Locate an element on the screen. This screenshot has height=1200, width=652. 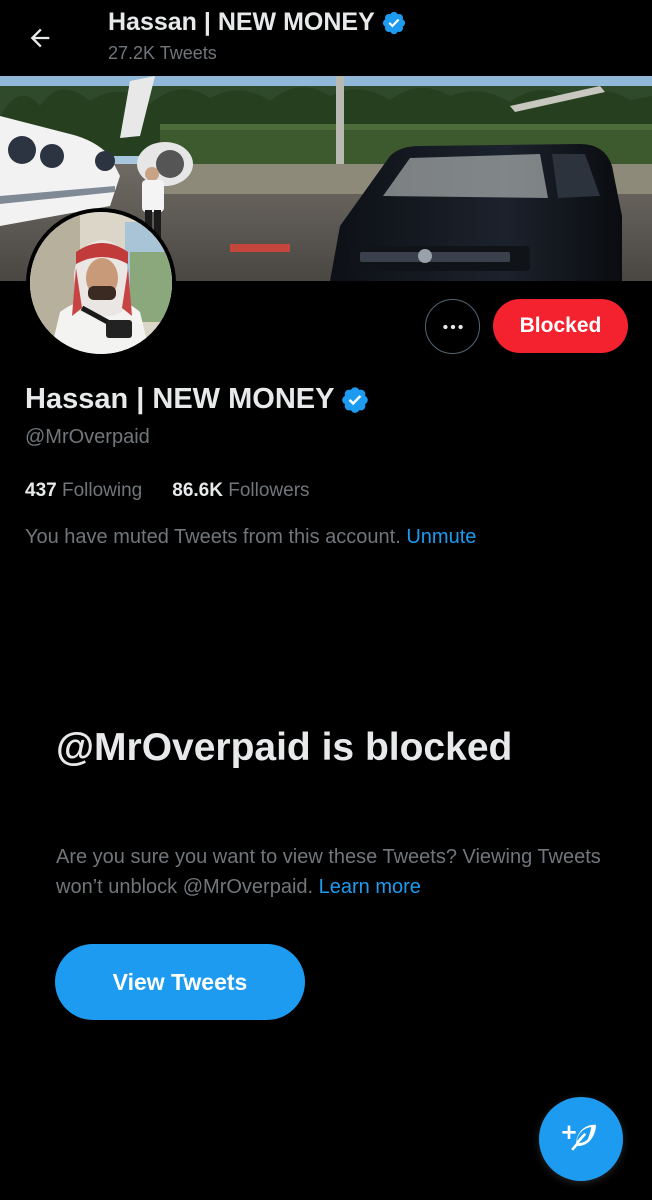
muted-notice-text: You have muted Tweets from this account. is located at coordinates (213, 537).